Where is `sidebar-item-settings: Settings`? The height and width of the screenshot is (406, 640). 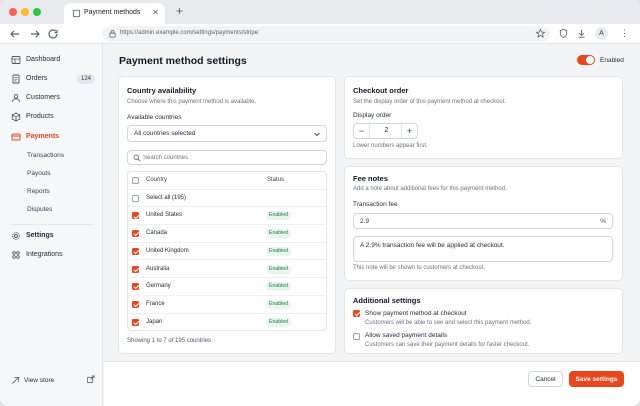
sidebar-item-settings: Settings is located at coordinates (52, 236).